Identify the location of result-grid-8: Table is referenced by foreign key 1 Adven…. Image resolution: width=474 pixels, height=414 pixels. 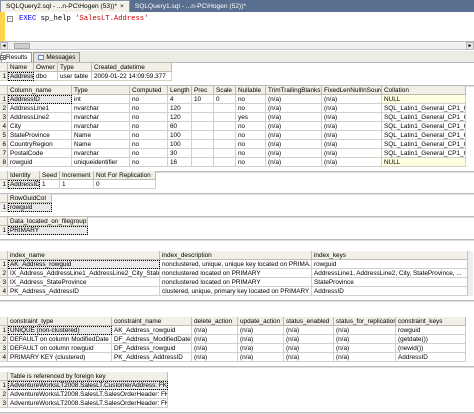
(237, 390).